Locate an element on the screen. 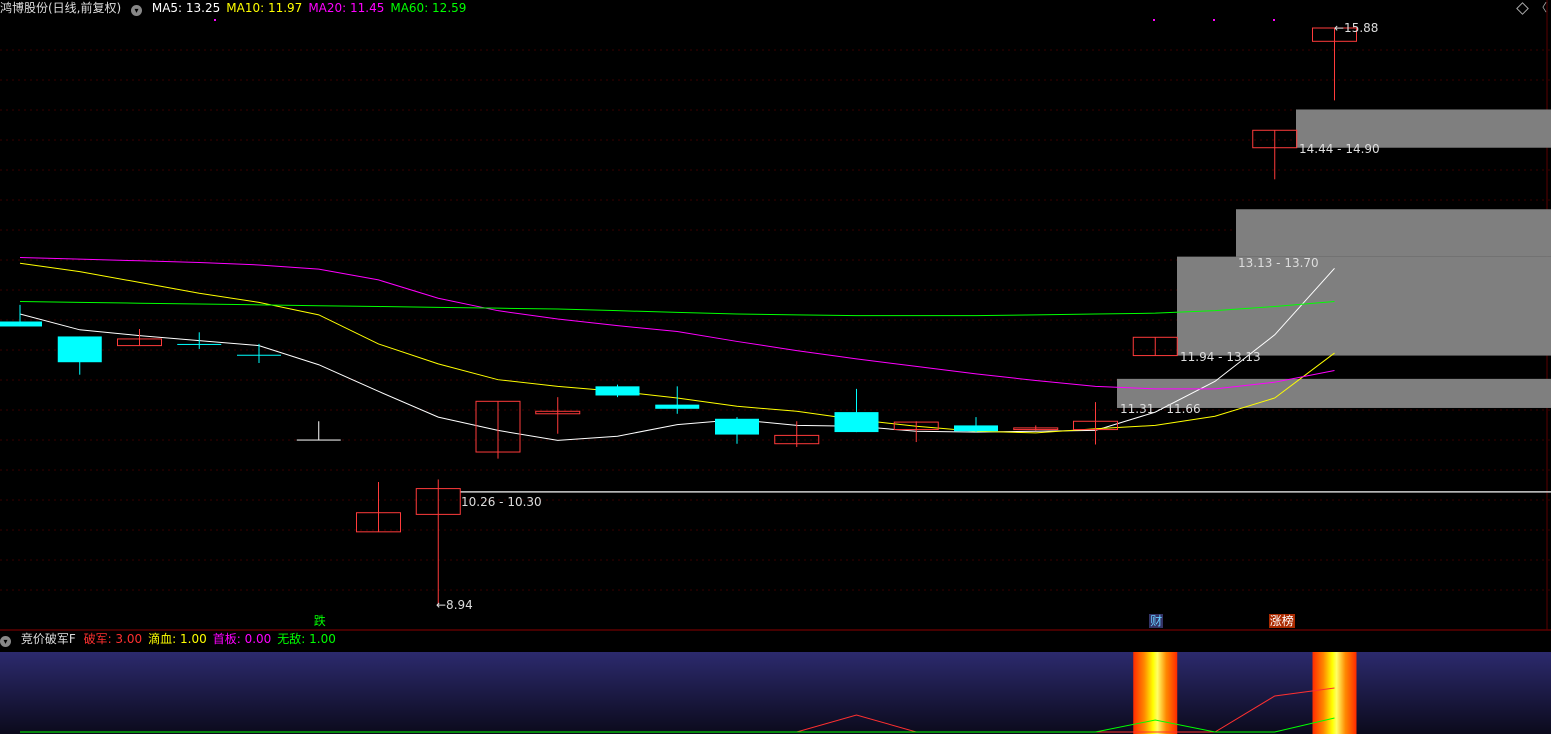  ma-label-1: MA10: 11.97 is located at coordinates (264, 8).